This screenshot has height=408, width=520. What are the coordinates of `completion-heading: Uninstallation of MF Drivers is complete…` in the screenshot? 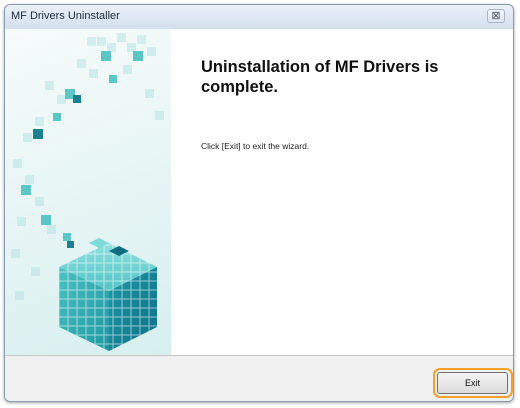 It's located at (320, 77).